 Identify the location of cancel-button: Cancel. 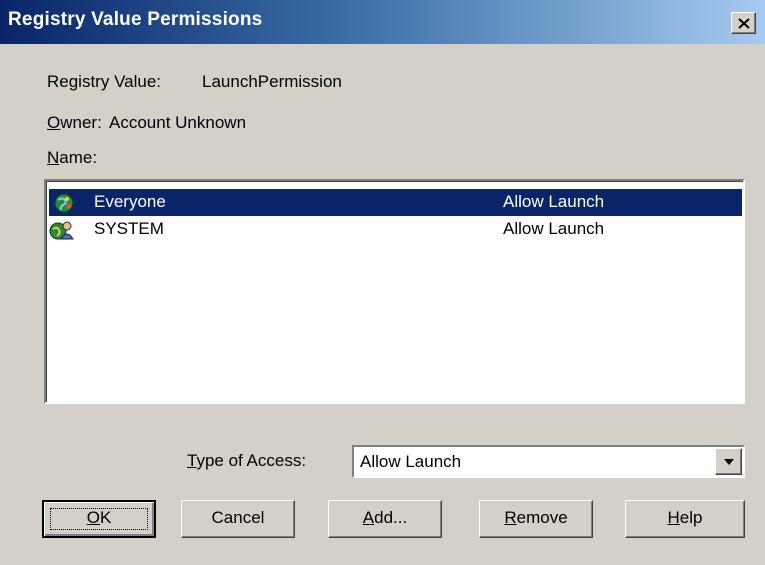
(238, 519).